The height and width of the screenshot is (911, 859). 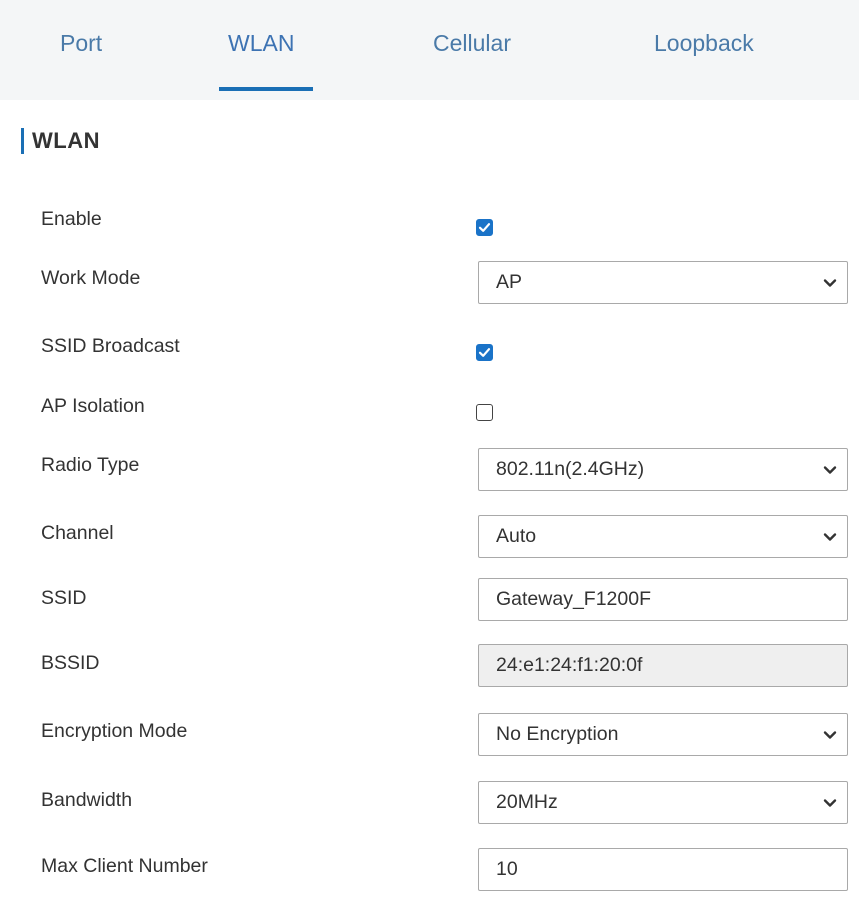 I want to click on section-header: WLAN, so click(x=60, y=141).